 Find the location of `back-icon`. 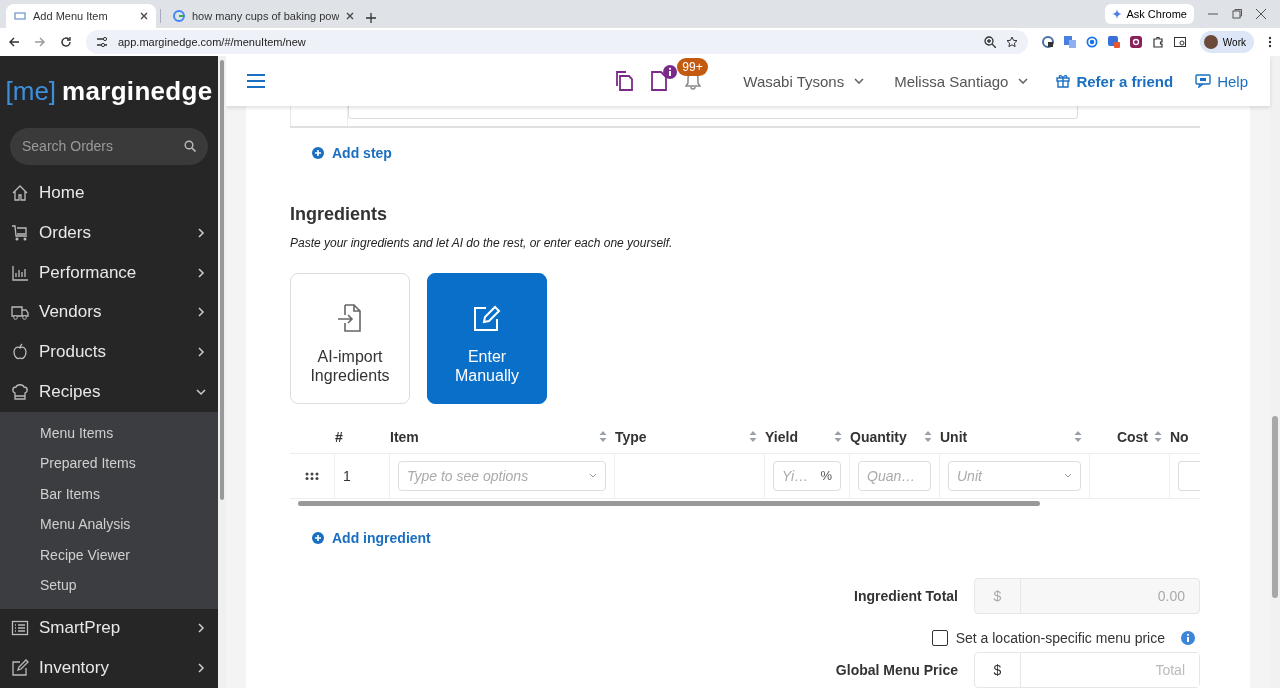

back-icon is located at coordinates (14, 42).